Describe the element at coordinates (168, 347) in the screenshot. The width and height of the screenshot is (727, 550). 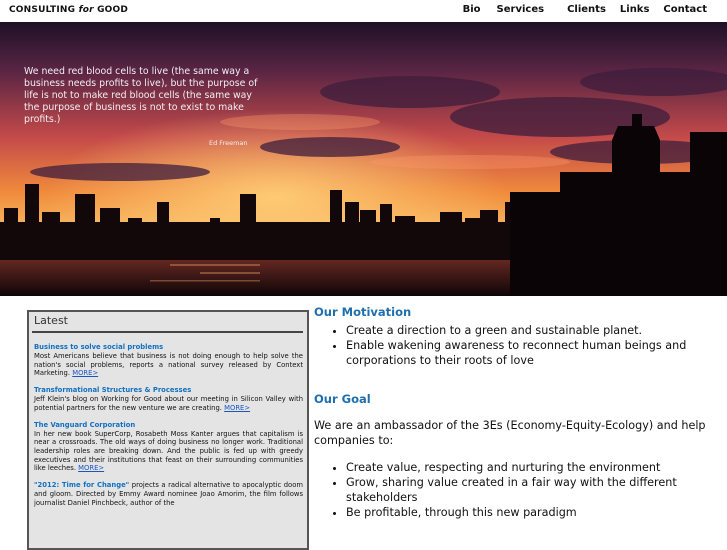
I see `news-item-title: Business to solve social problems` at that location.